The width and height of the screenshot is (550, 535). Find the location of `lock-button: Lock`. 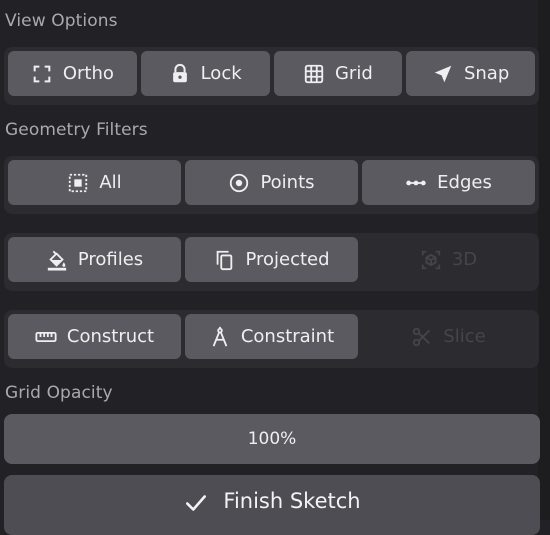

lock-button: Lock is located at coordinates (205, 73).